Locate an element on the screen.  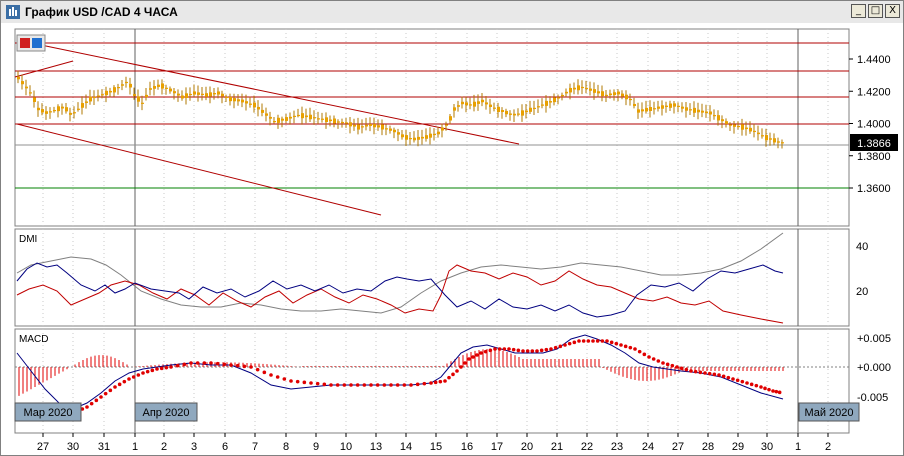
red-square-icon is located at coordinates (25, 43).